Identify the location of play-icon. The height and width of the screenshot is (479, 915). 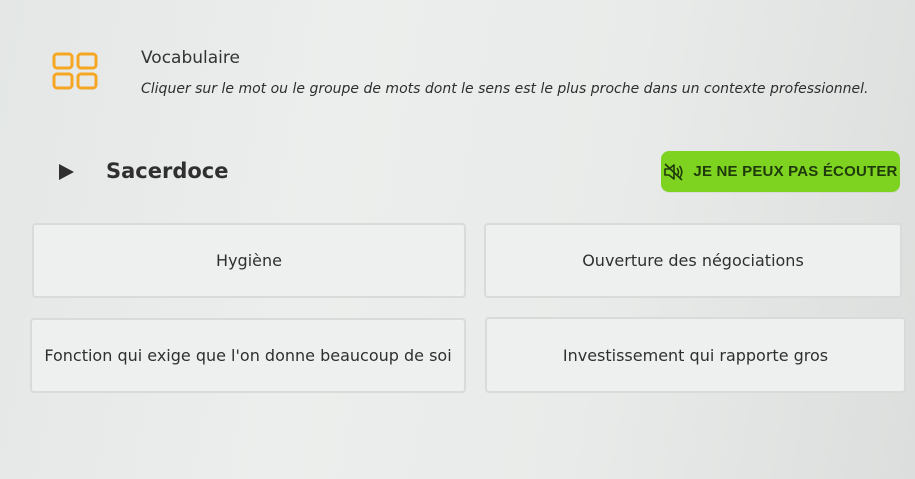
(66, 172).